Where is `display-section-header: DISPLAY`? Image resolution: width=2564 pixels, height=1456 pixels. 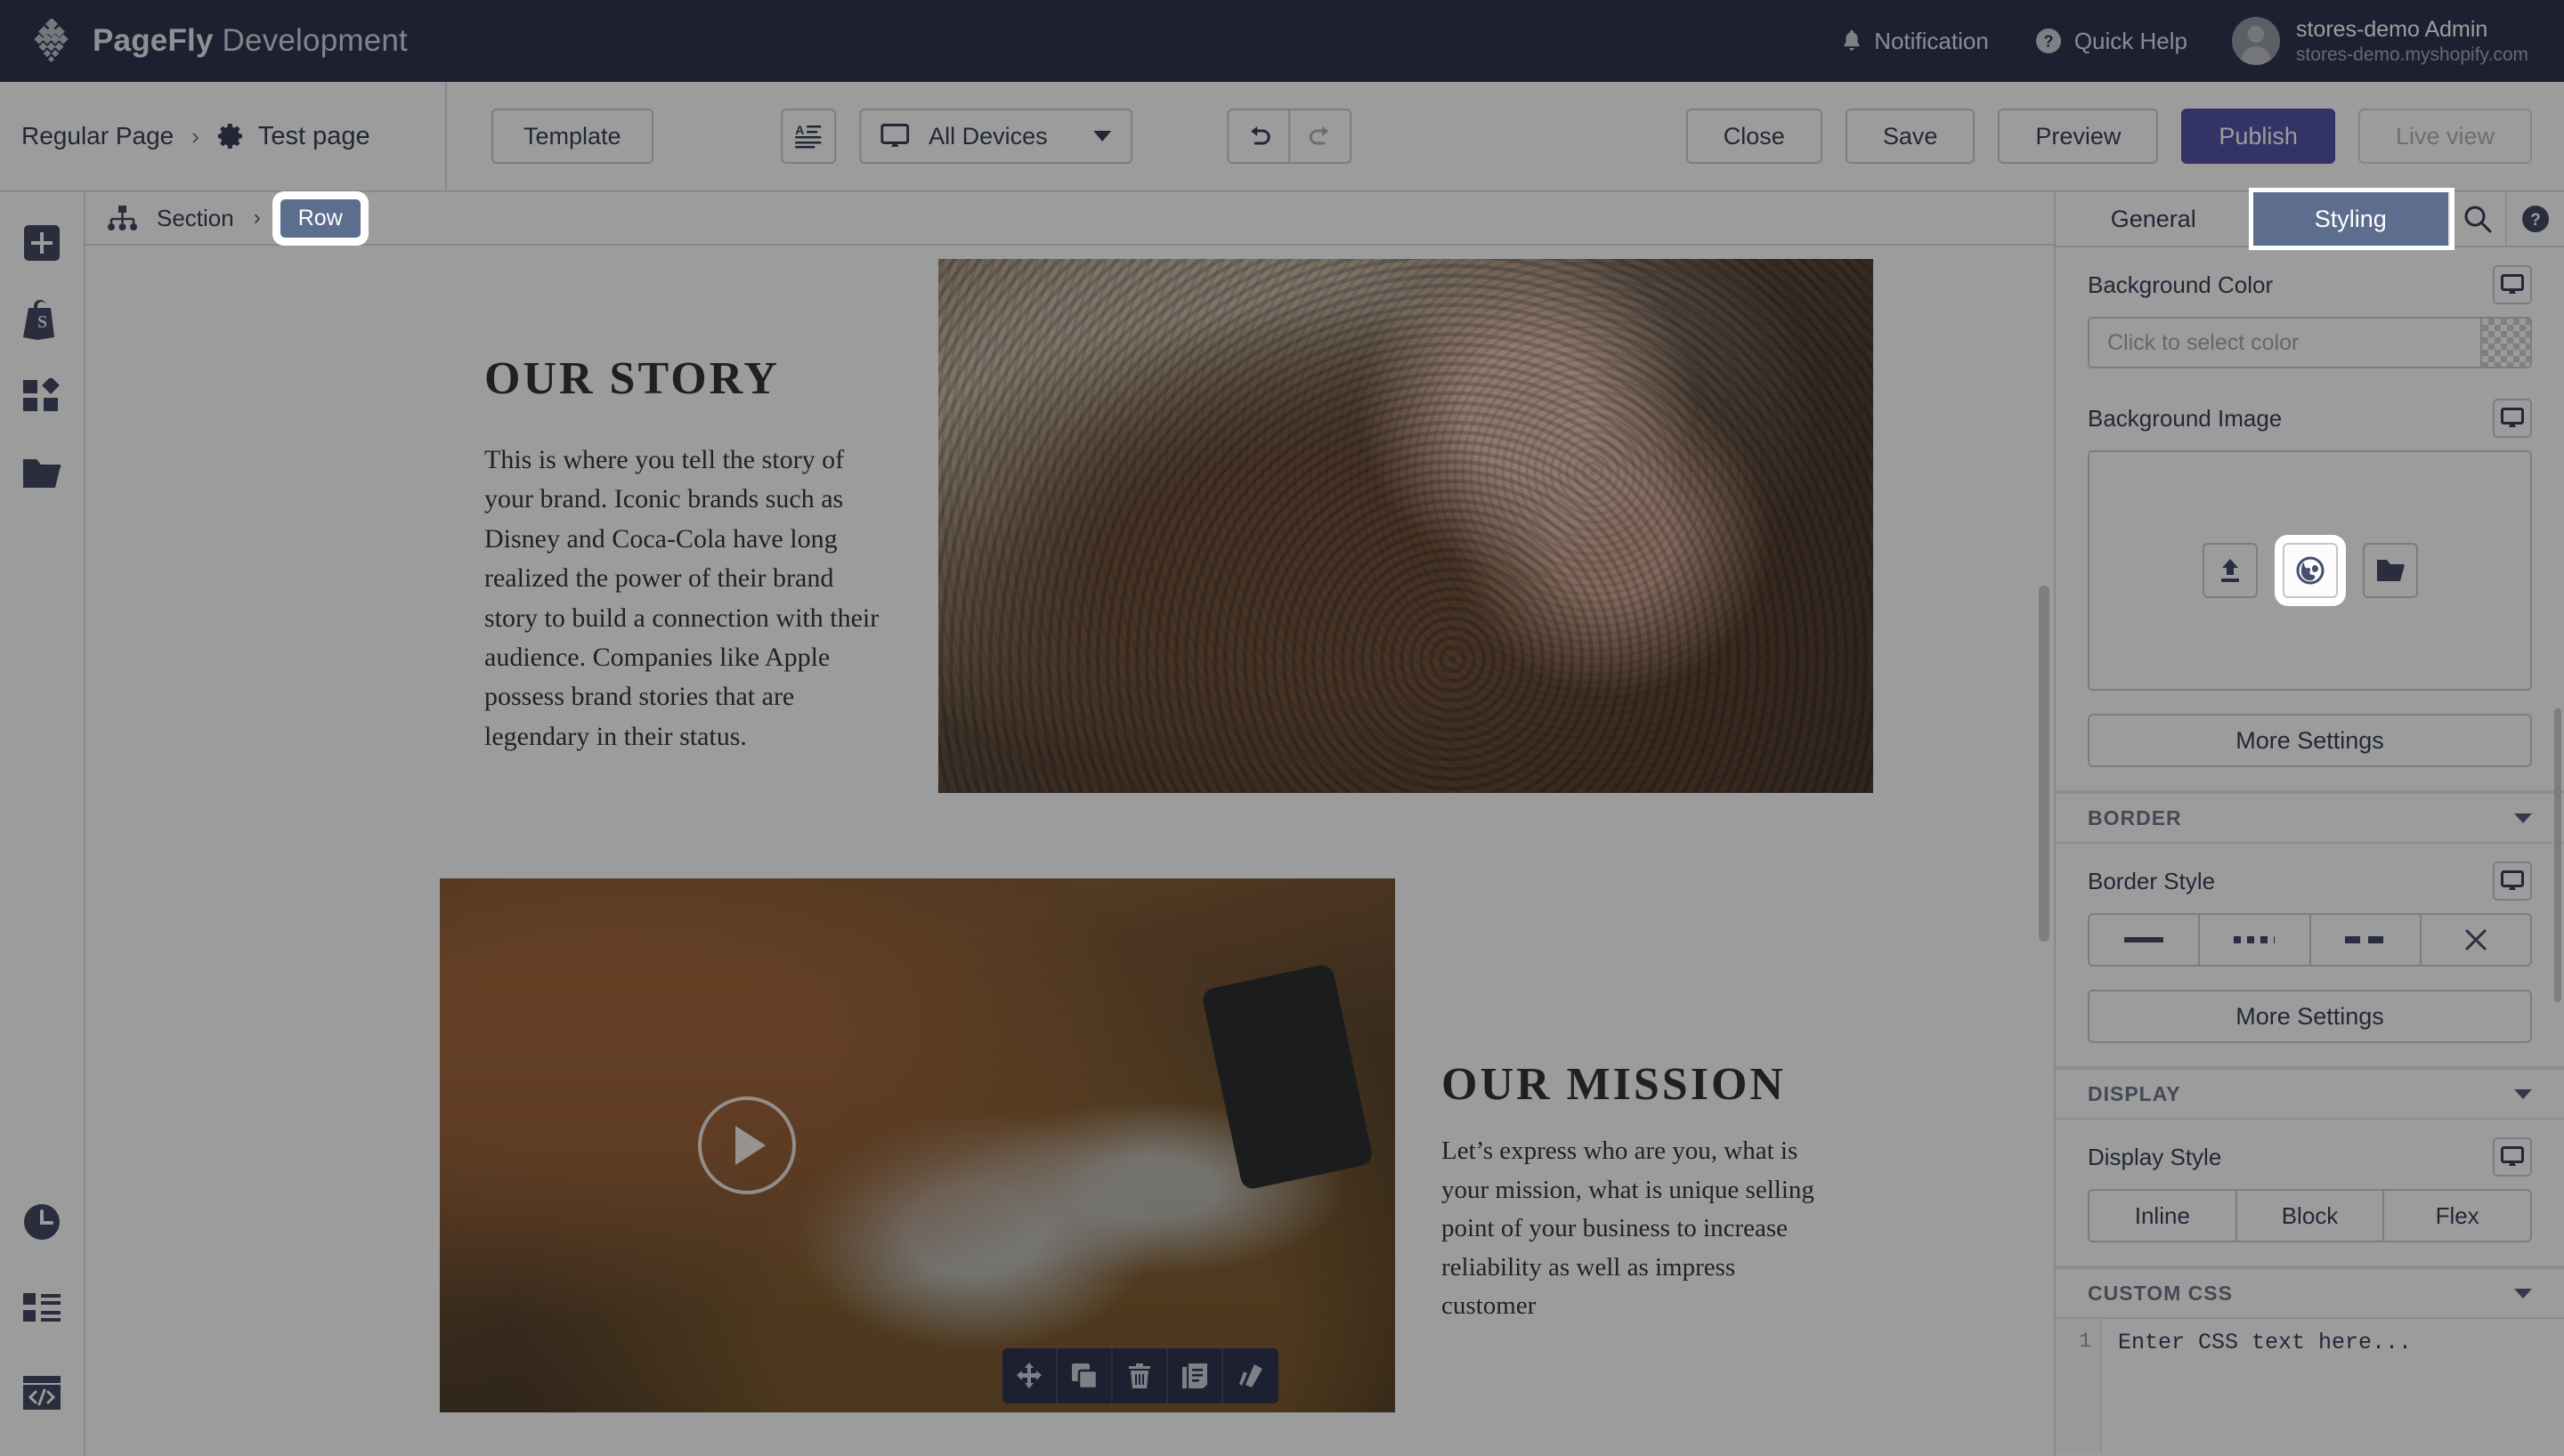 display-section-header: DISPLAY is located at coordinates (2310, 1094).